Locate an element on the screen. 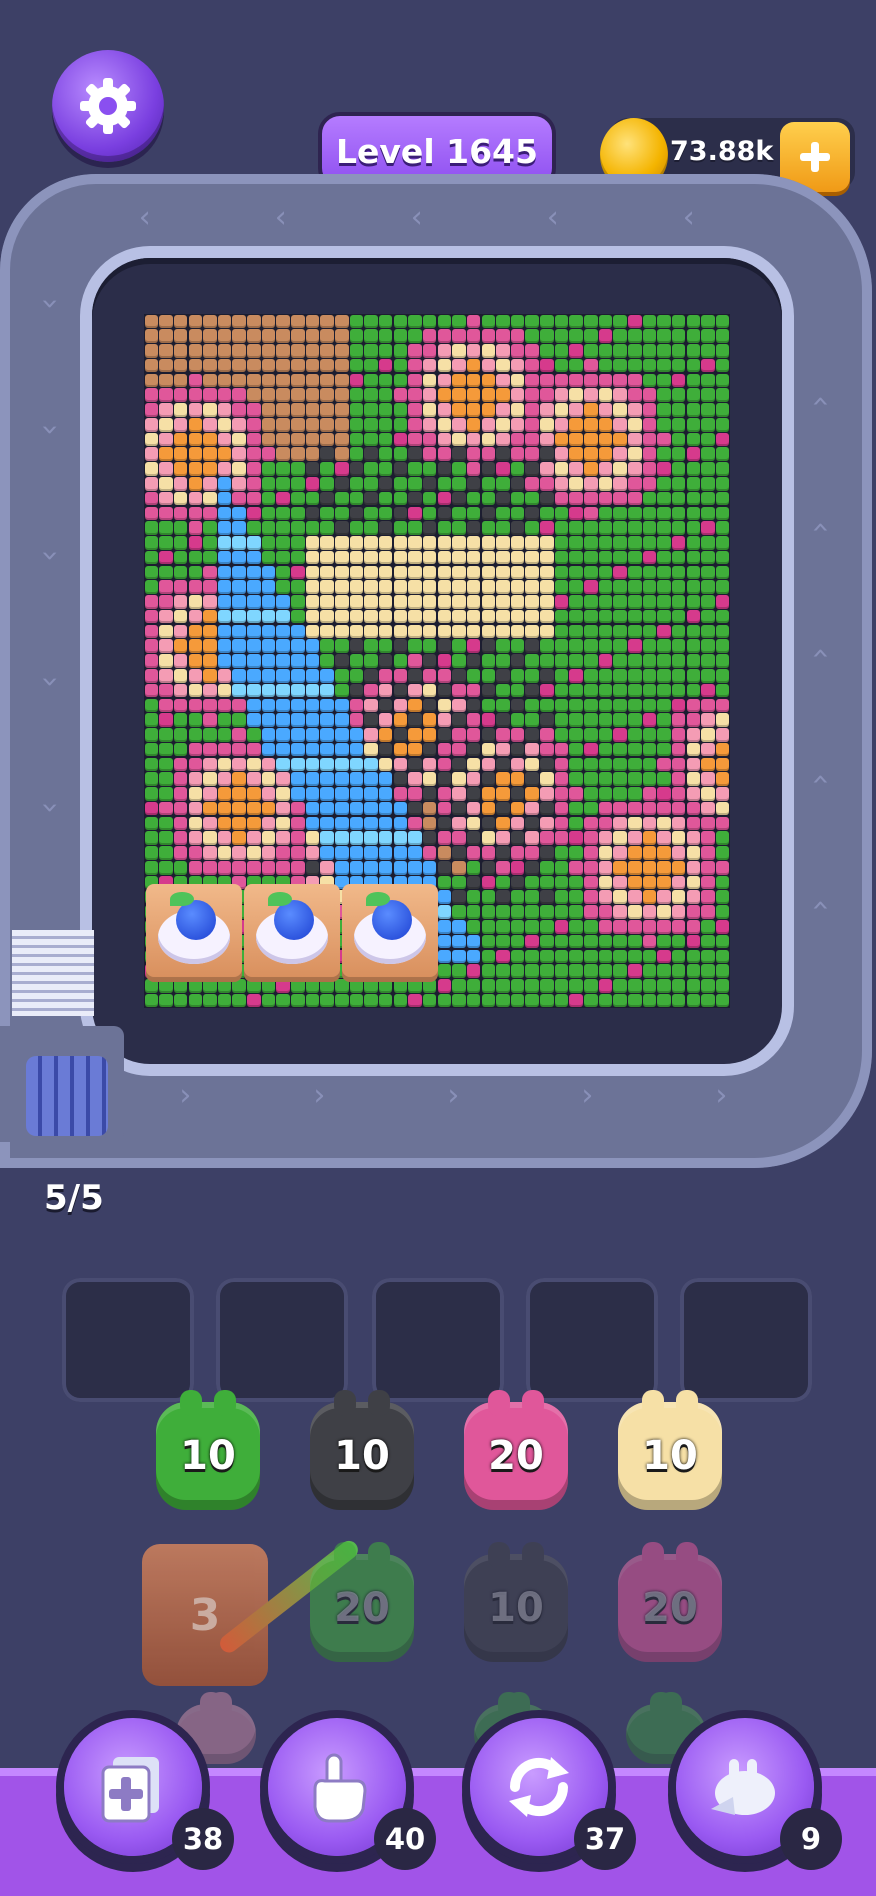 The width and height of the screenshot is (876, 1896). settings-button is located at coordinates (108, 106).